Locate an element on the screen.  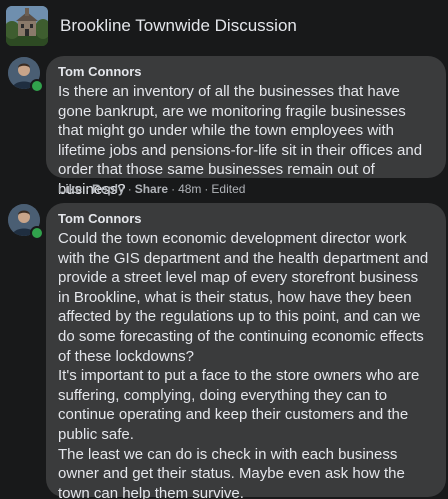
share-button: Share is located at coordinates (151, 189).